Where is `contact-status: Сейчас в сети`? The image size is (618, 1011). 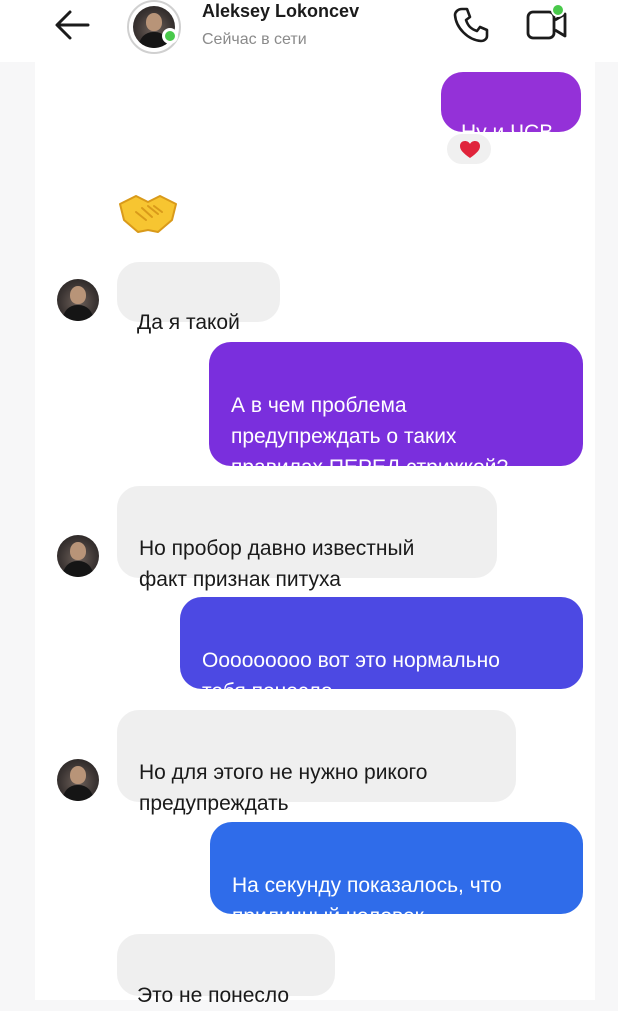 contact-status: Сейчас в сети is located at coordinates (254, 39).